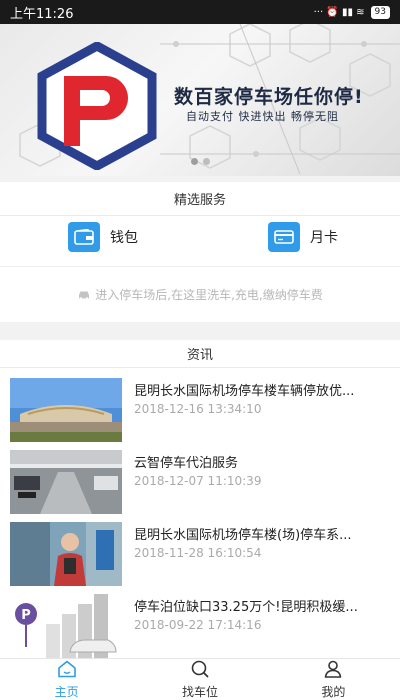  Describe the element at coordinates (67, 670) in the screenshot. I see `home-icon` at that location.